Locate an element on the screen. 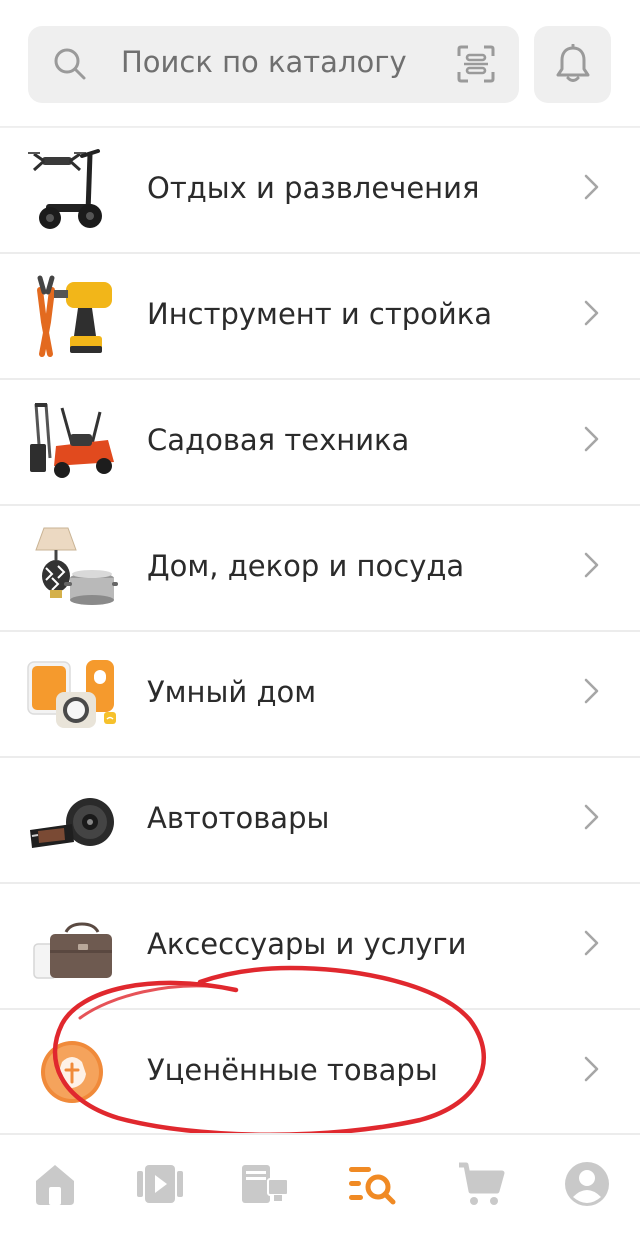  category-row-smart-home: Умный дом is located at coordinates (320, 695).